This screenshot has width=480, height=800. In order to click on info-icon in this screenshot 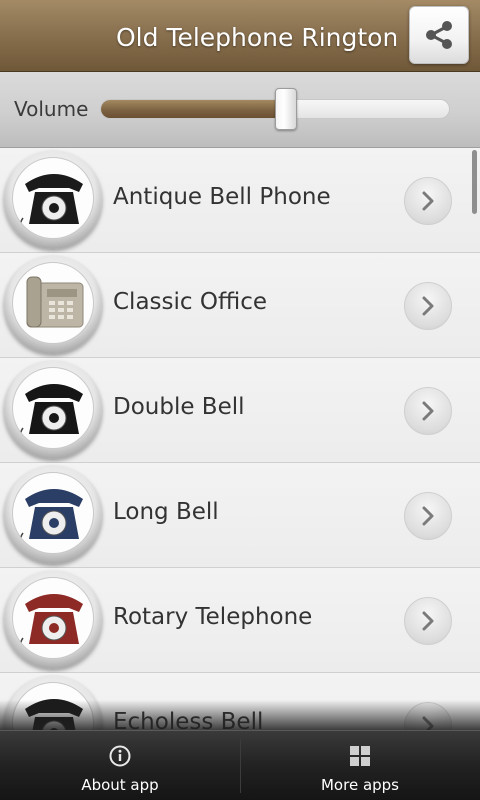, I will do `click(120, 756)`.